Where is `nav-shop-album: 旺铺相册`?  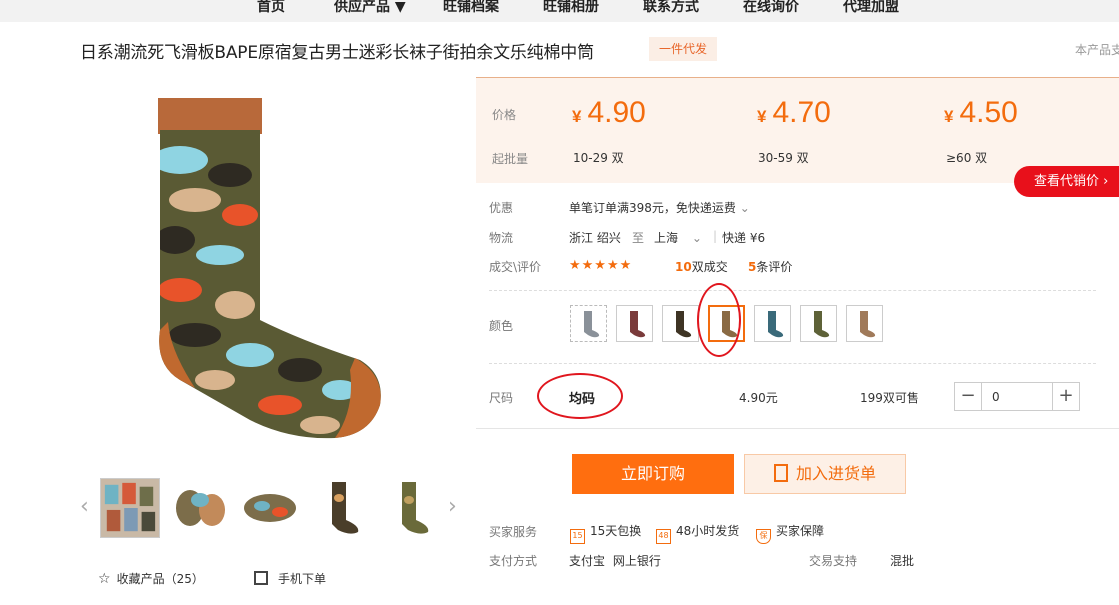
nav-shop-album: 旺铺相册 is located at coordinates (571, 8).